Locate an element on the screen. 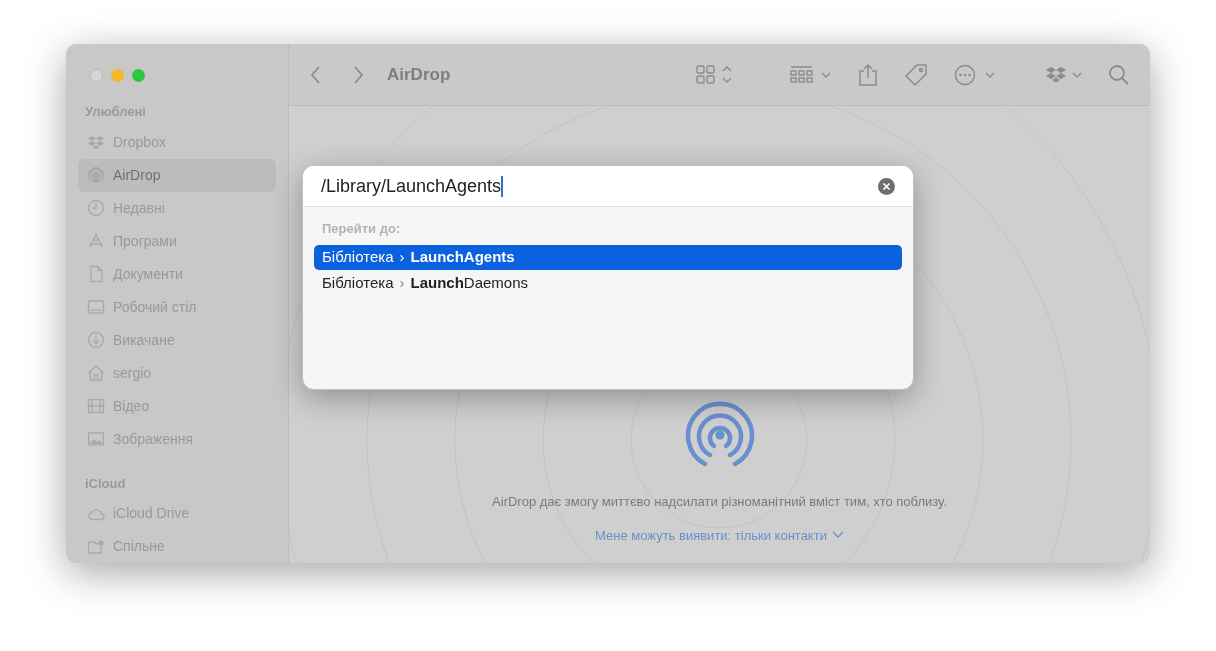  sidebar-item: AirDrop is located at coordinates (177, 175).